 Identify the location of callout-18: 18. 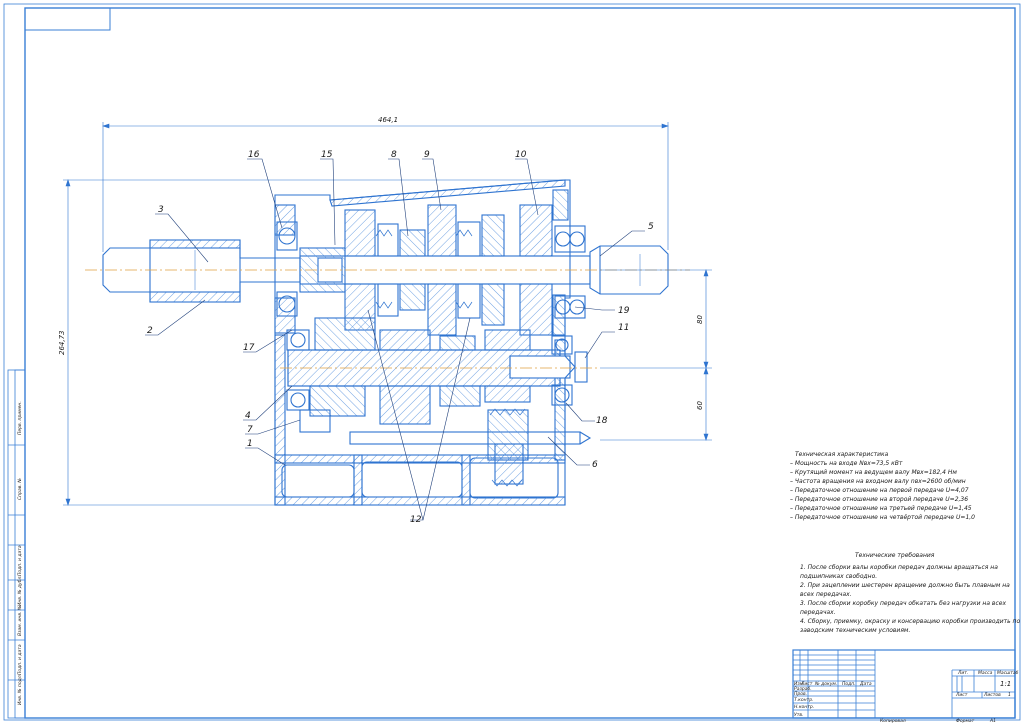
(602, 421).